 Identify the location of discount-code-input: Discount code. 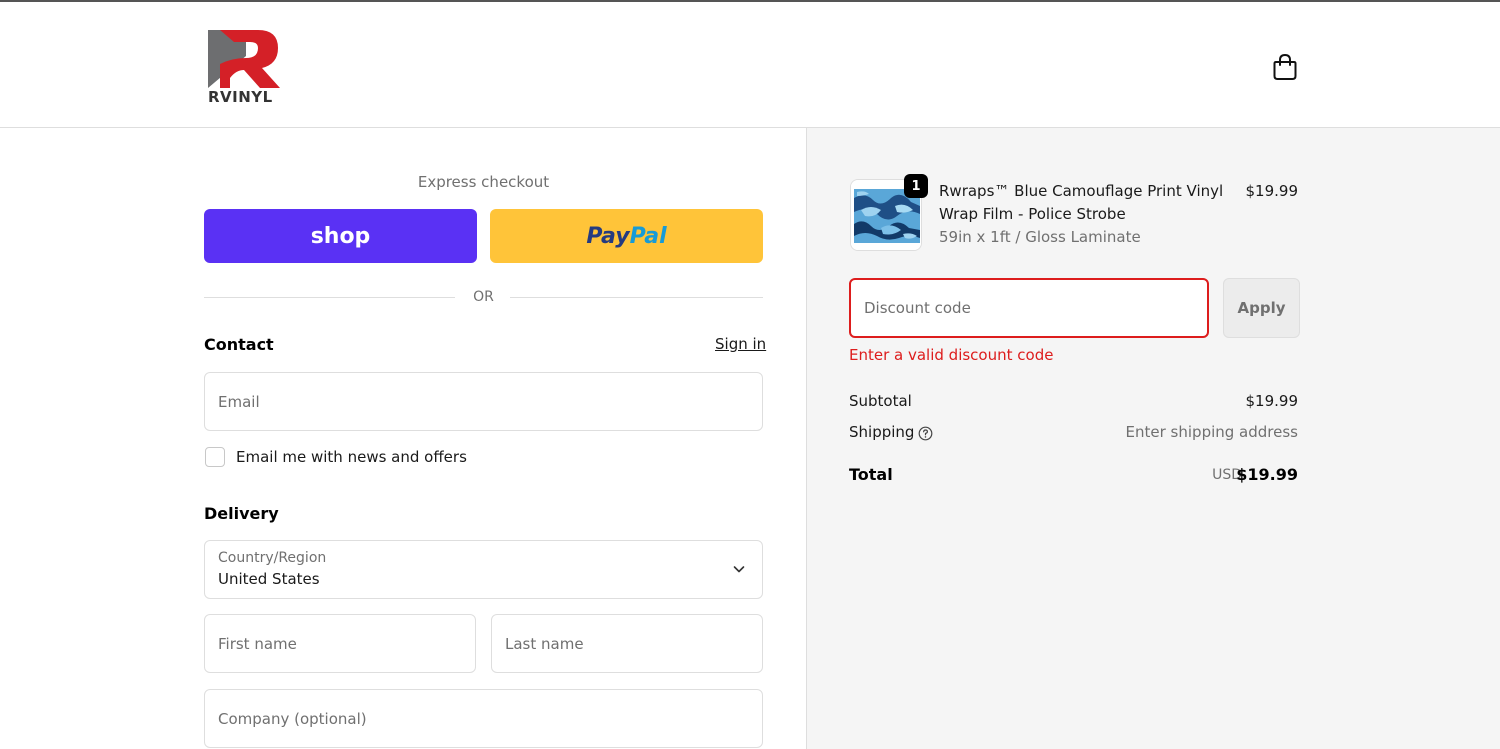
(1029, 308).